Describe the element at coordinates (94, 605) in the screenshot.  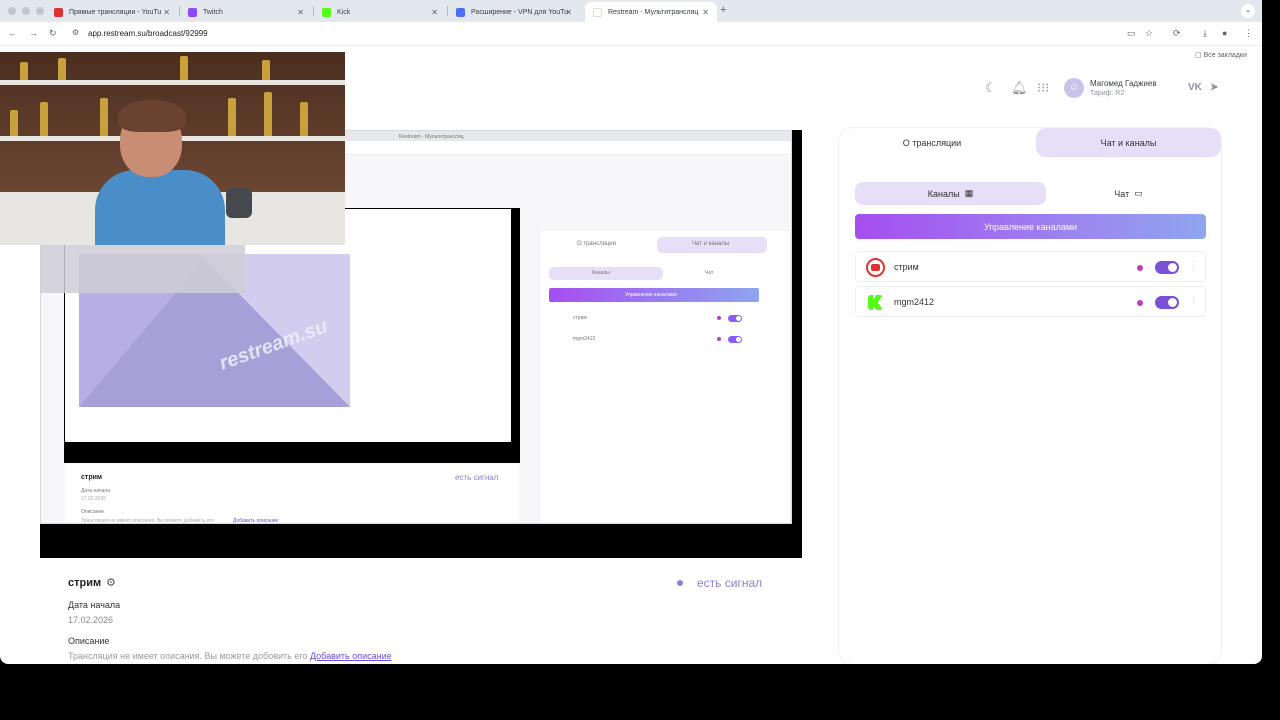
I see `start-date-label: Дата начала` at that location.